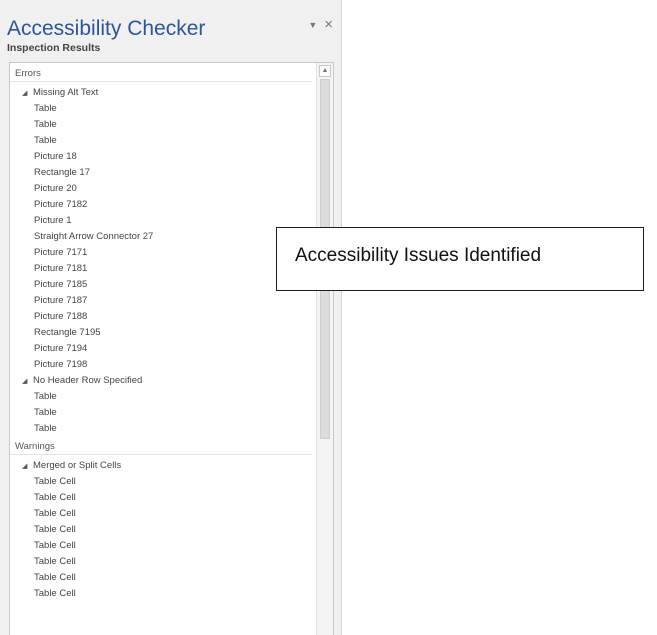 Image resolution: width=657 pixels, height=635 pixels. I want to click on vertical-scrollbar: ▲, so click(324, 349).